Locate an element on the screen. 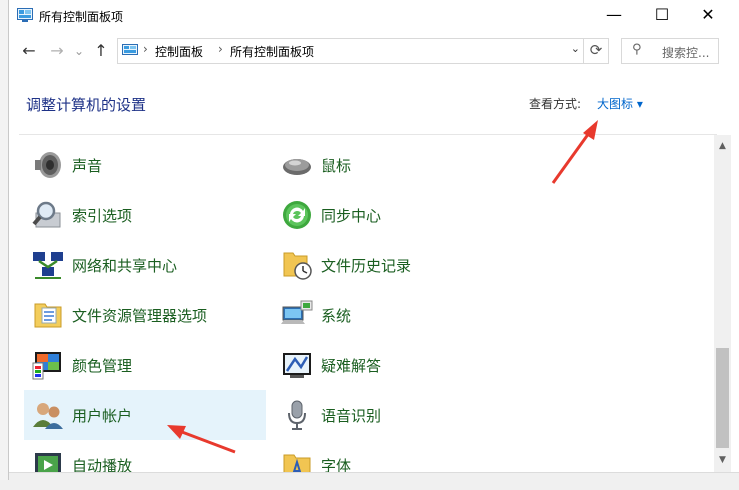 Image resolution: width=739 pixels, height=490 pixels. minimize-button: — is located at coordinates (614, 16).